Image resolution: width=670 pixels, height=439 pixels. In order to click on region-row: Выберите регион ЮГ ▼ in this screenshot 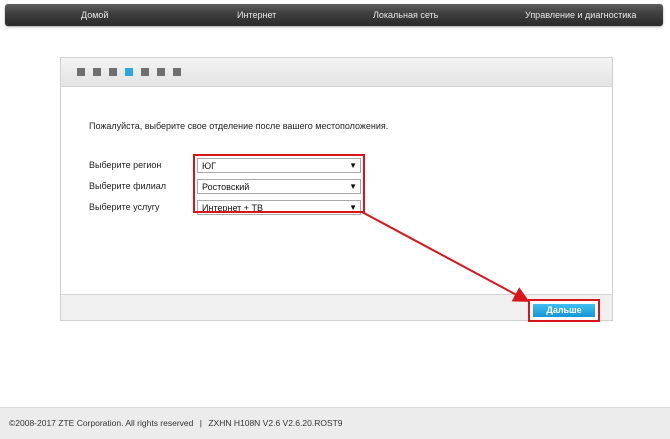, I will do `click(349, 166)`.